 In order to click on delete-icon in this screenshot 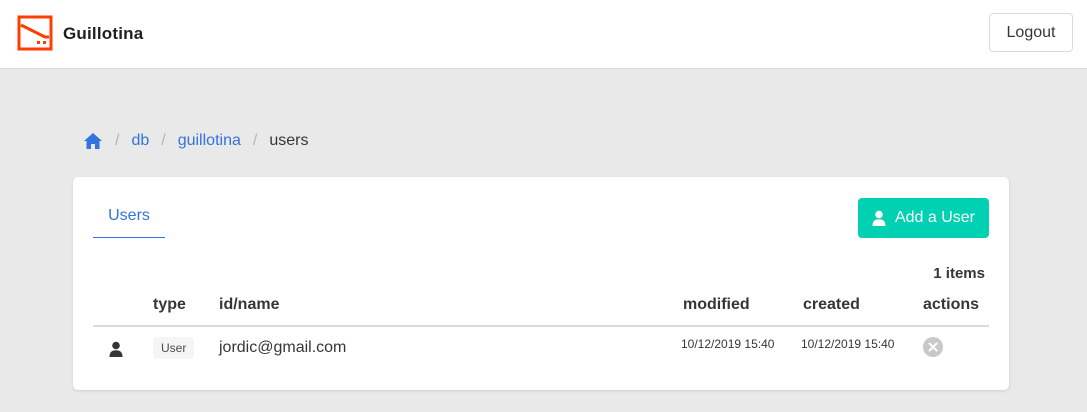, I will do `click(933, 347)`.